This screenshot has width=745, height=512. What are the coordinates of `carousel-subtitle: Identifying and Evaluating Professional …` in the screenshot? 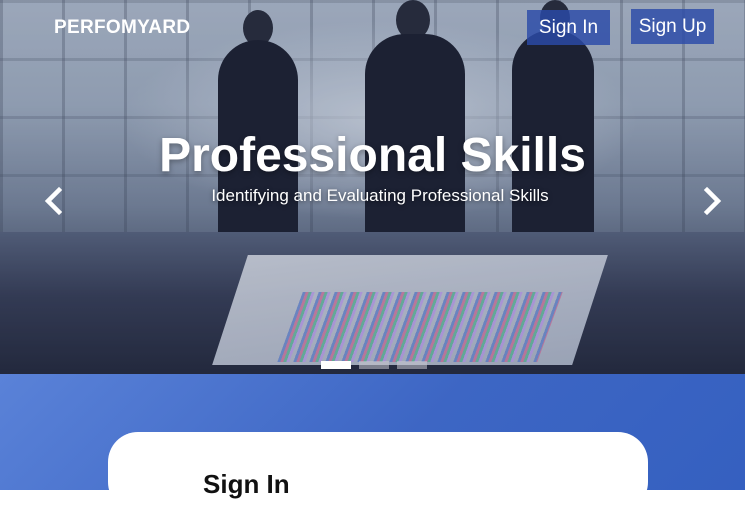 It's located at (380, 195).